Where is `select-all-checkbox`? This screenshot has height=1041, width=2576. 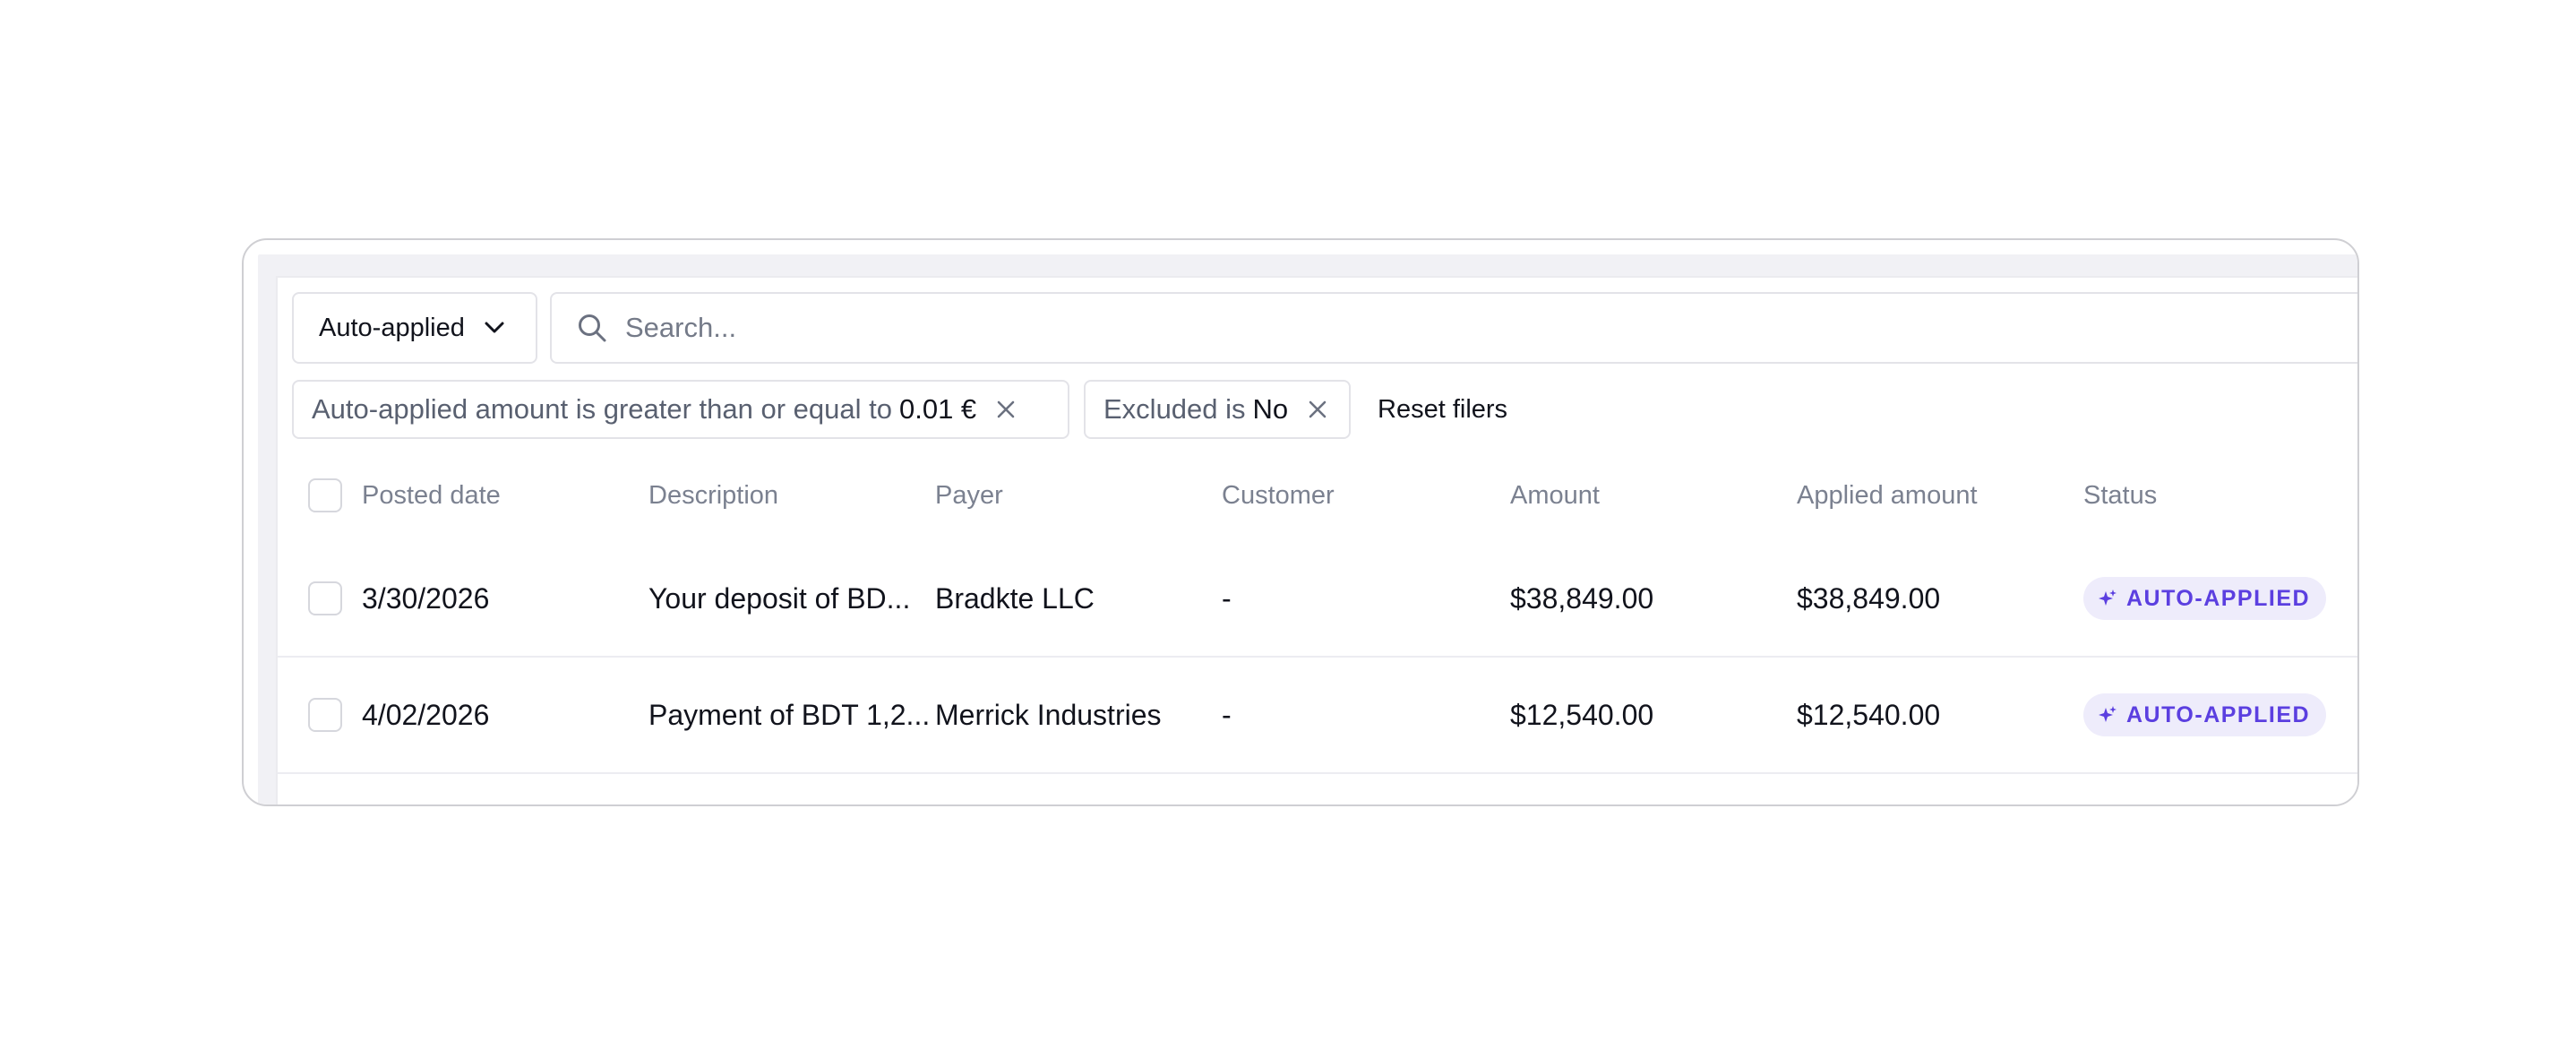
select-all-checkbox is located at coordinates (325, 495).